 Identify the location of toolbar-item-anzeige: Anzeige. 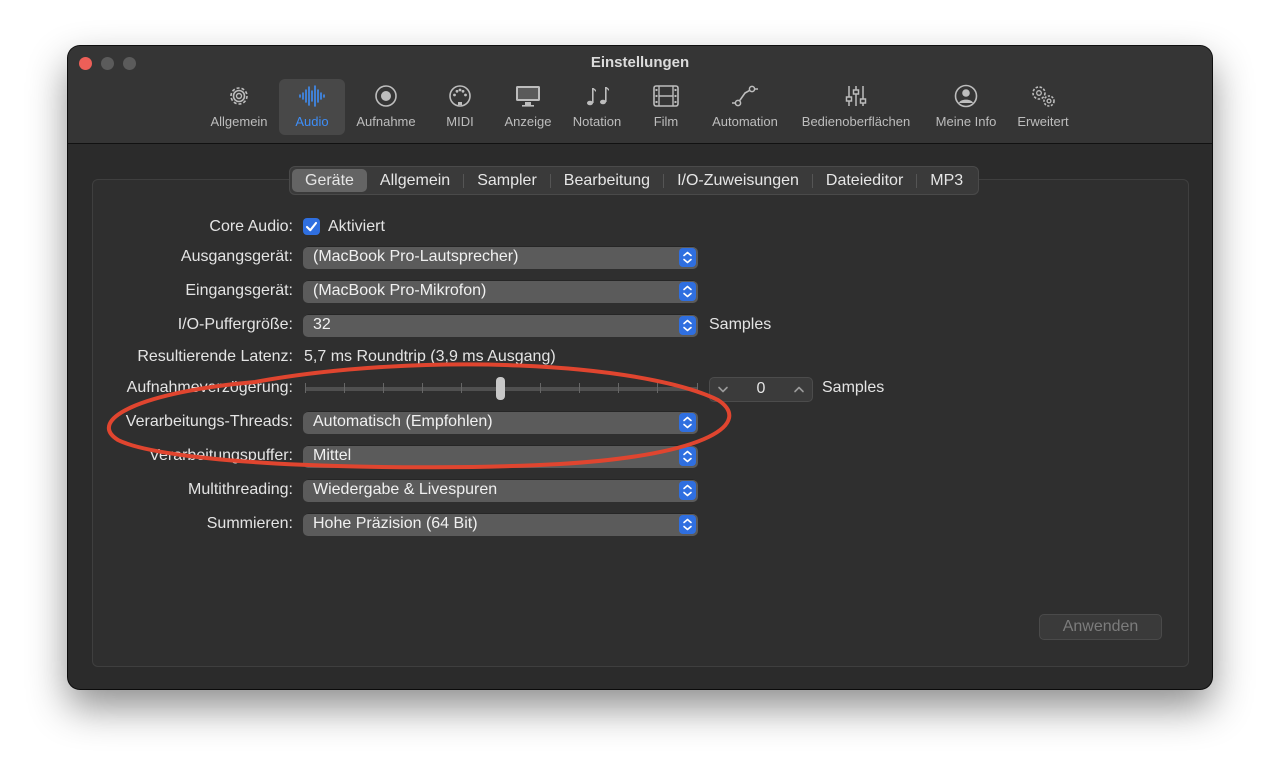
(528, 107).